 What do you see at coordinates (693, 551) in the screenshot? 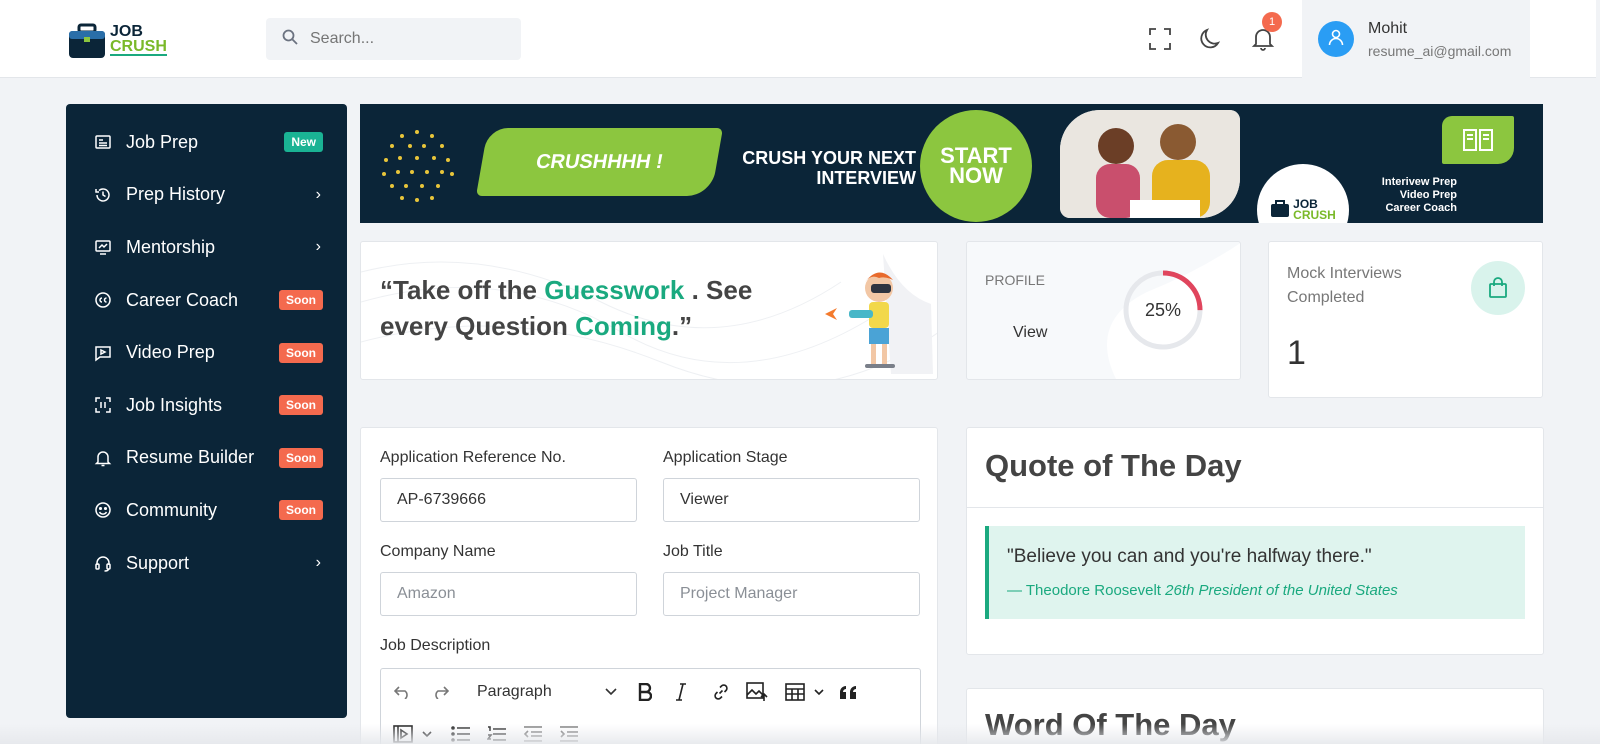
I see `job-title-label: Job Title` at bounding box center [693, 551].